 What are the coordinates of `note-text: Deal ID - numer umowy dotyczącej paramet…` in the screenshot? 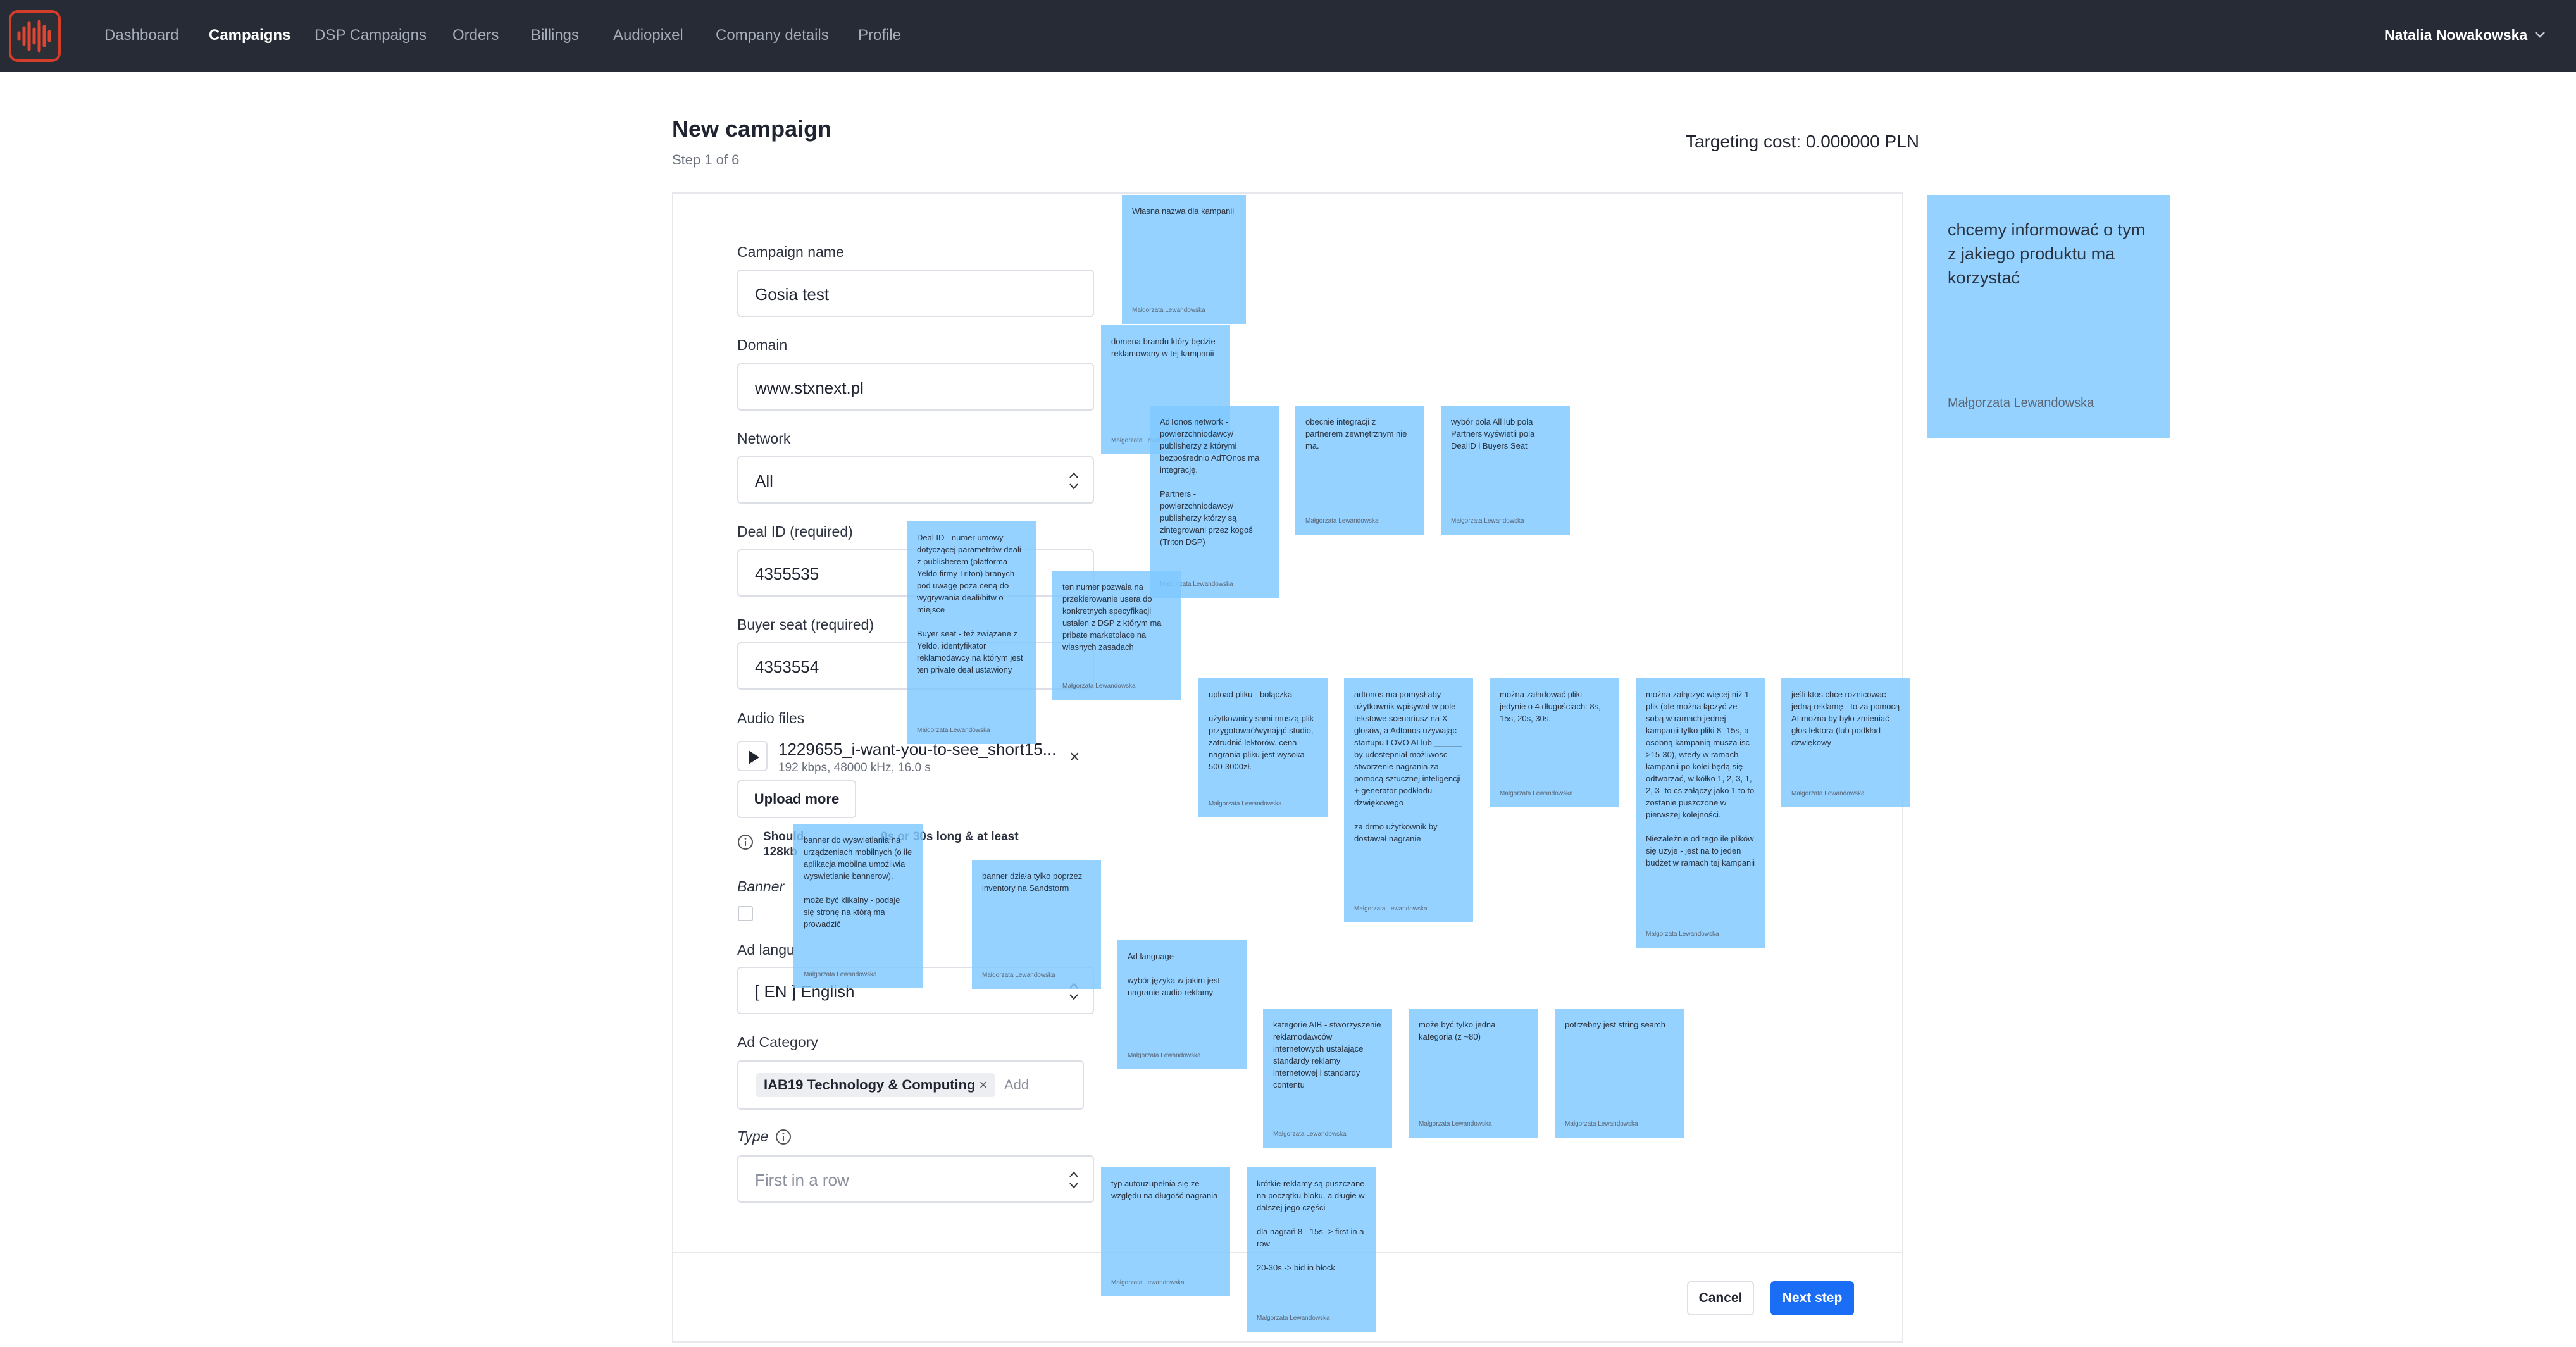 It's located at (970, 603).